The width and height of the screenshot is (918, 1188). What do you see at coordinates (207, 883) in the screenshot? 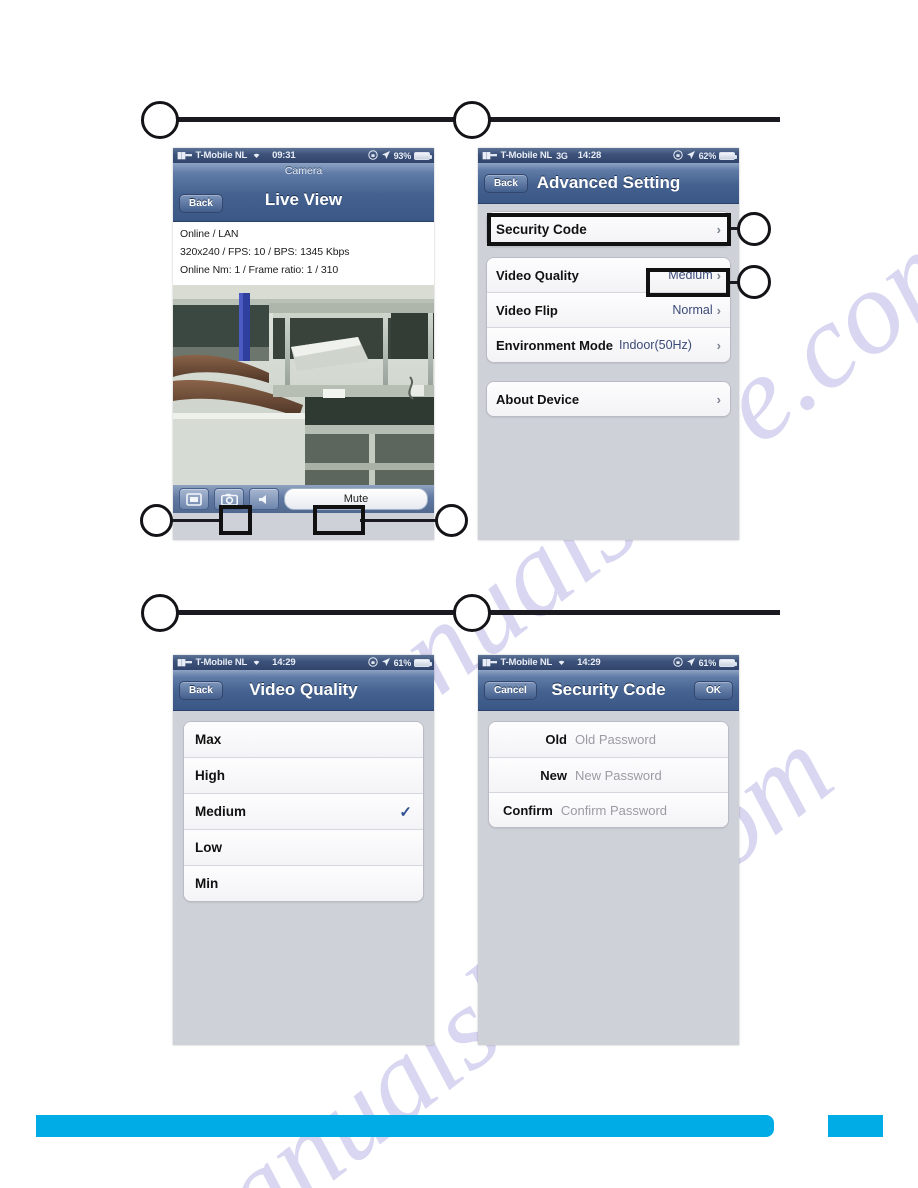
I see `option-label: Min` at bounding box center [207, 883].